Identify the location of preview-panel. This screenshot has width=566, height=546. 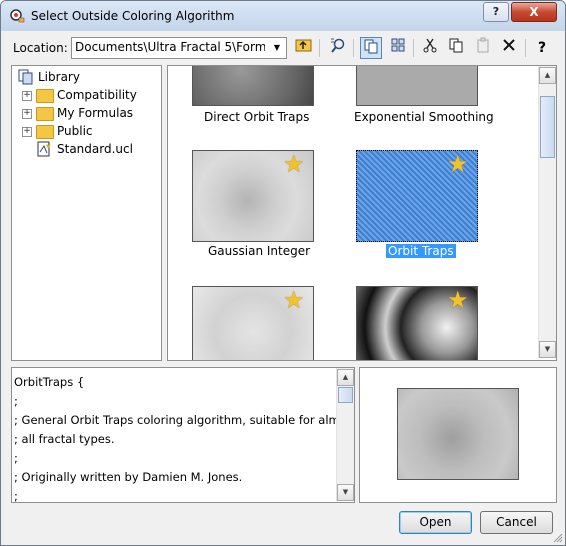
(458, 435).